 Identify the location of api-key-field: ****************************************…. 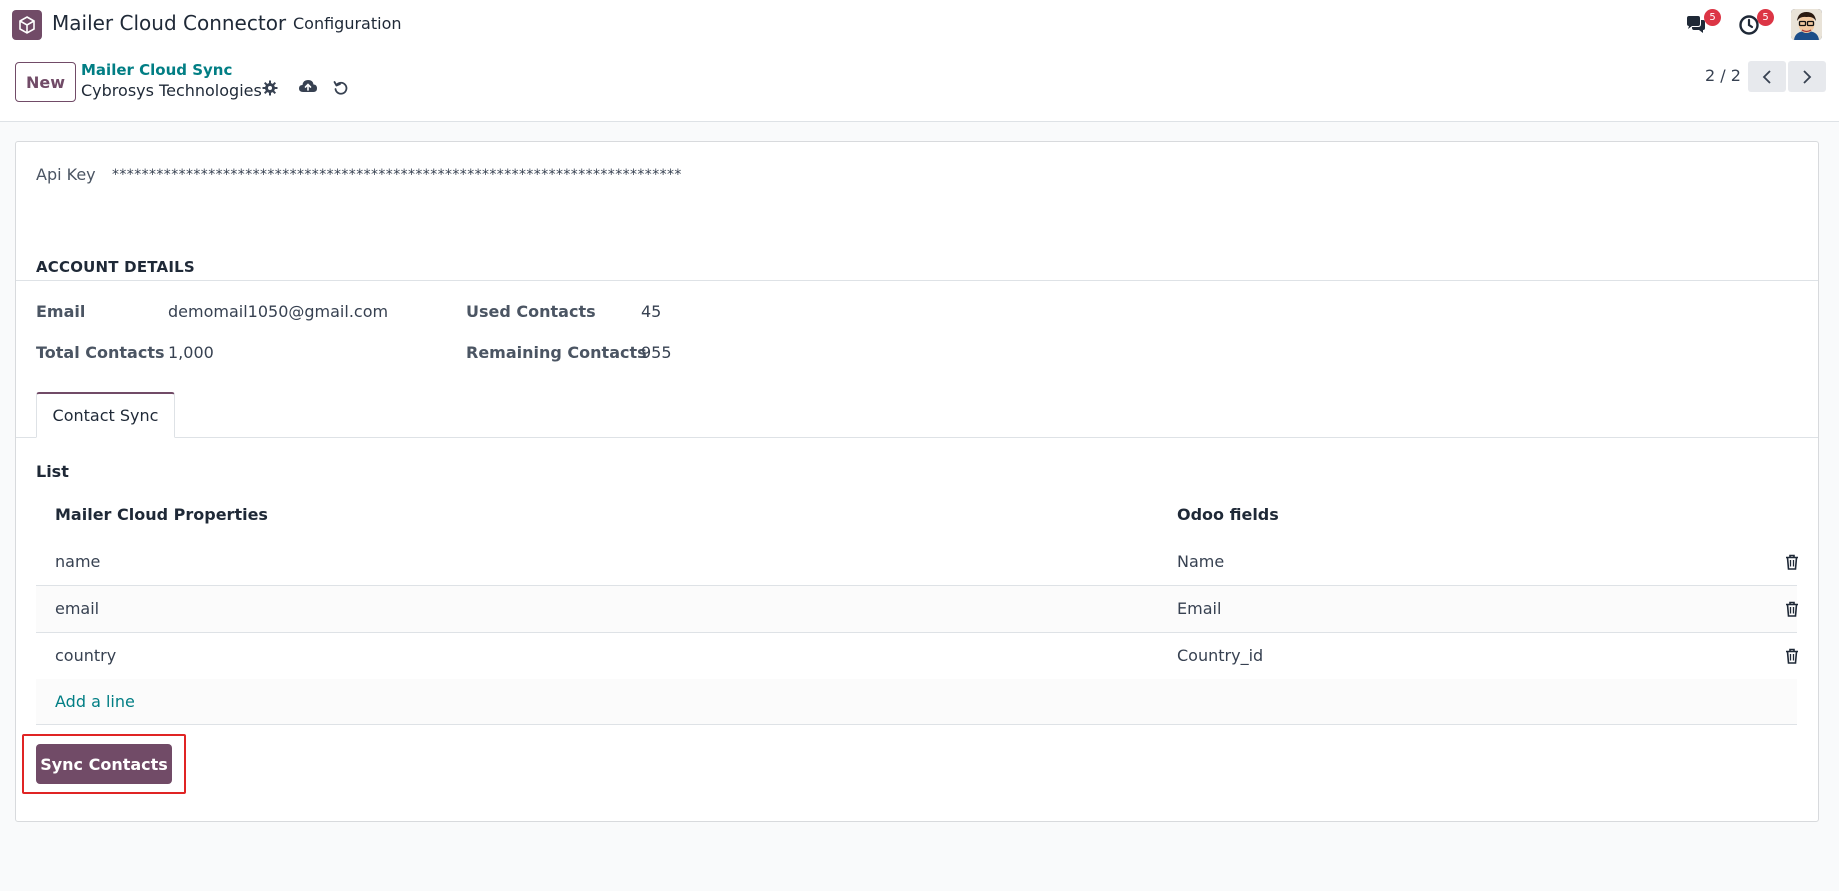
(397, 175).